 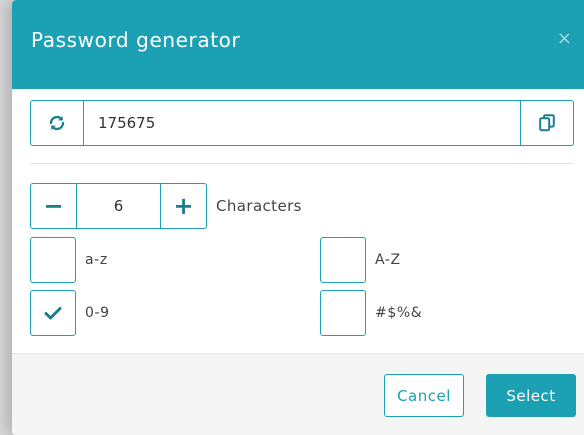 What do you see at coordinates (399, 313) in the screenshot?
I see `option-label: #$%&` at bounding box center [399, 313].